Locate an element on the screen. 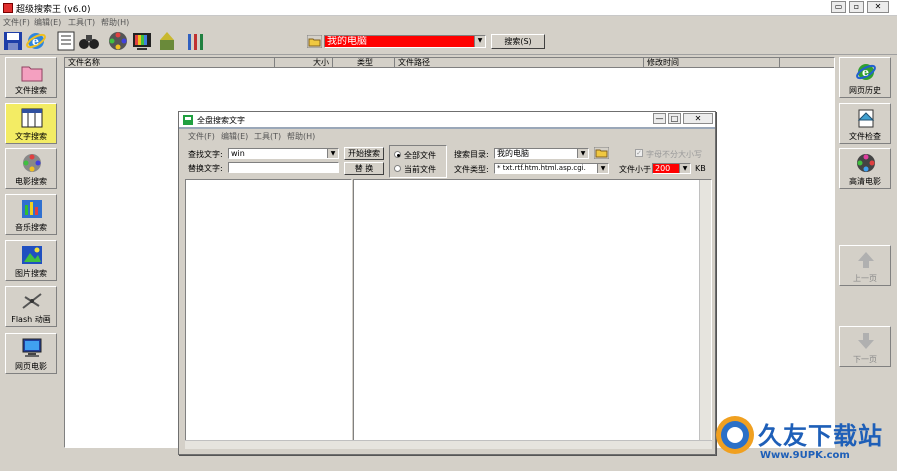 The width and height of the screenshot is (897, 471). find-text-value: win is located at coordinates (238, 153).